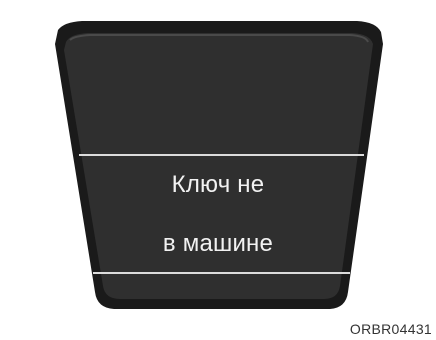 The height and width of the screenshot is (340, 436). What do you see at coordinates (218, 243) in the screenshot?
I see `warning-message-line-2: в машине` at bounding box center [218, 243].